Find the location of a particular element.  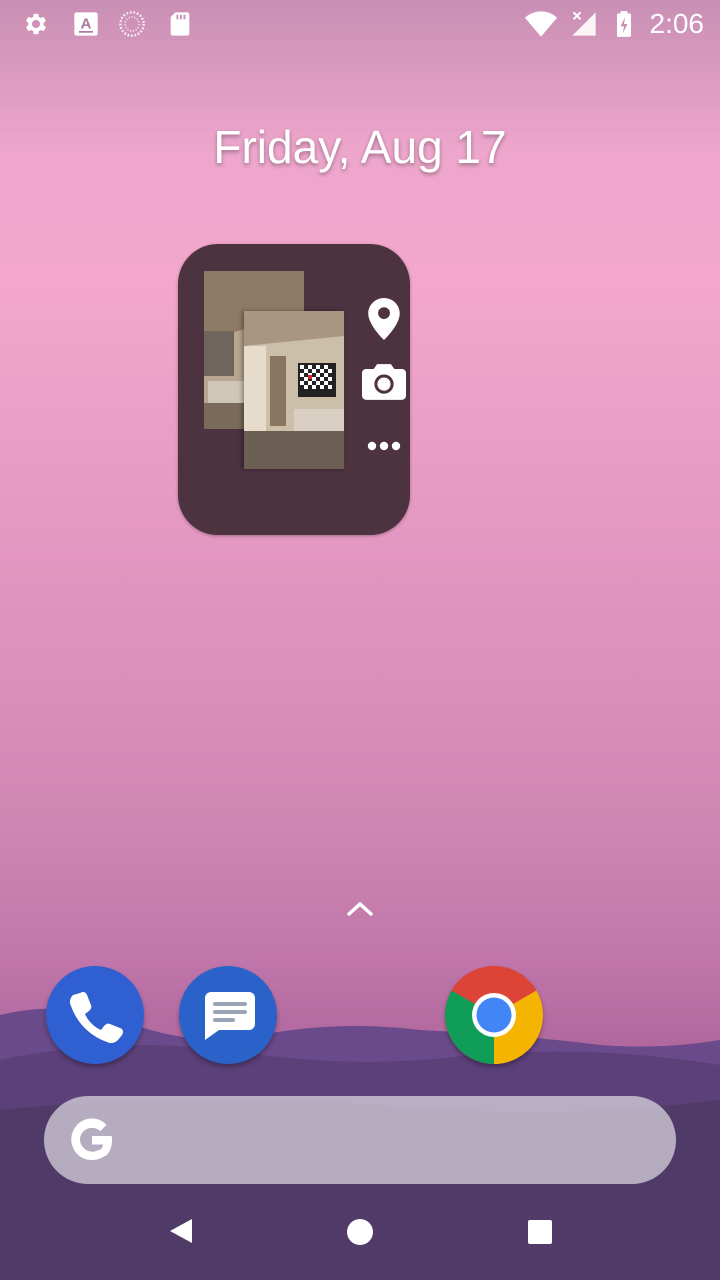

camera-icon is located at coordinates (384, 382).